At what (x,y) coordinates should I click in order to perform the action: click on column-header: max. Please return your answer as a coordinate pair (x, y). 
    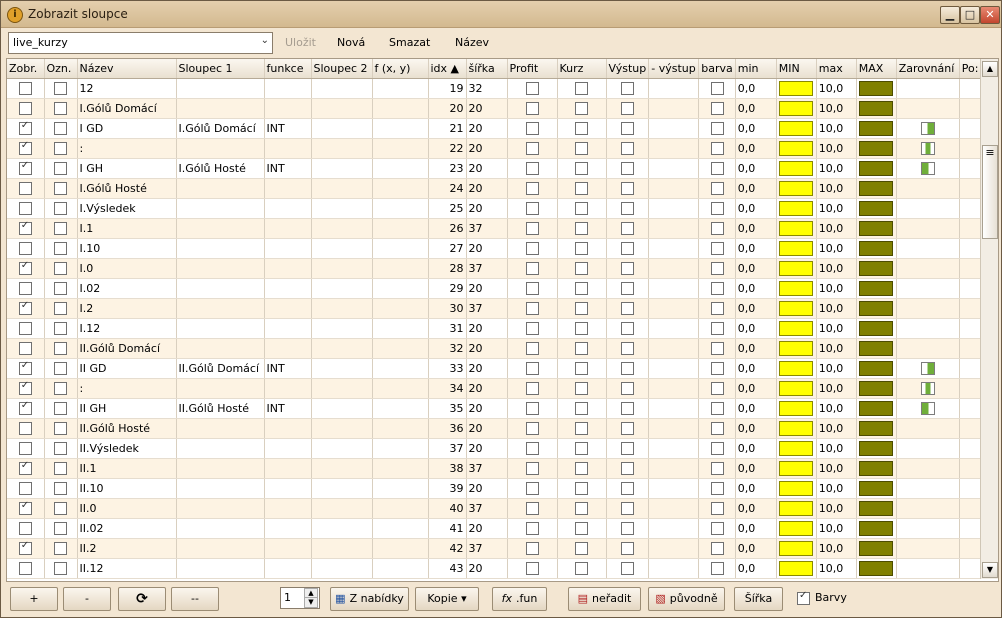
    Looking at the image, I should click on (836, 69).